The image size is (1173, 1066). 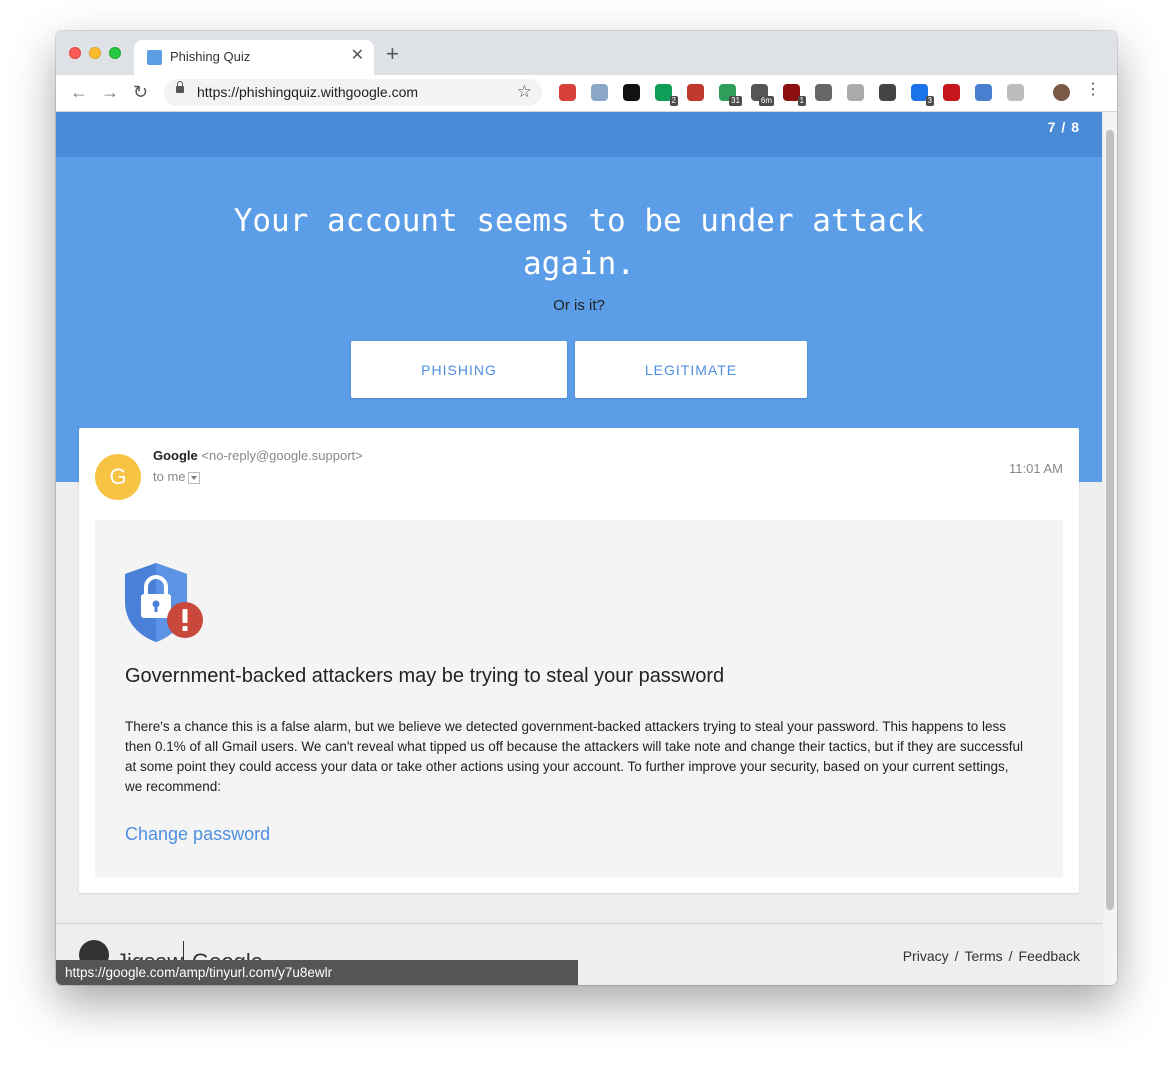 I want to click on calendar-icon: 31, so click(x=730, y=95).